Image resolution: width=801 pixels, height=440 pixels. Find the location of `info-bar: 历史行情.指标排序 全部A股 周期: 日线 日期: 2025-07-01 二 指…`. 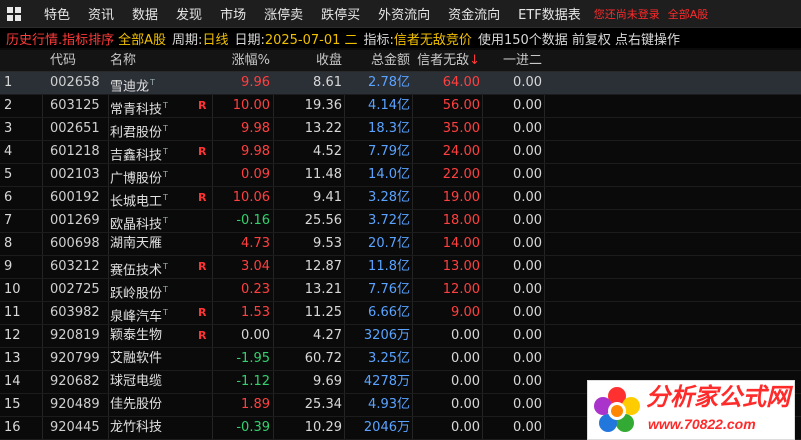

info-bar: 历史行情.指标排序 全部A股 周期: 日线 日期: 2025-07-01 二 指… is located at coordinates (400, 38).